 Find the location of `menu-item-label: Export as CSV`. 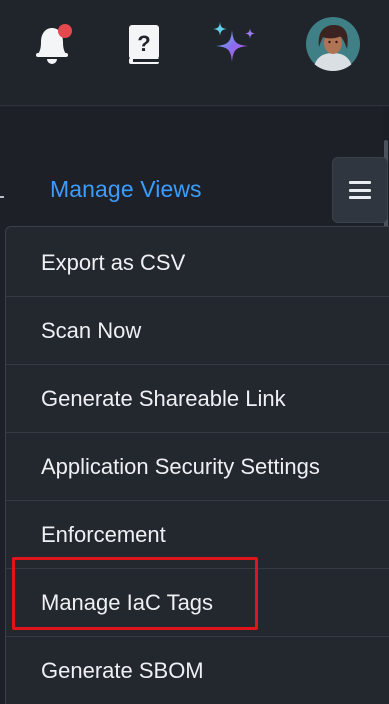

menu-item-label: Export as CSV is located at coordinates (113, 262).